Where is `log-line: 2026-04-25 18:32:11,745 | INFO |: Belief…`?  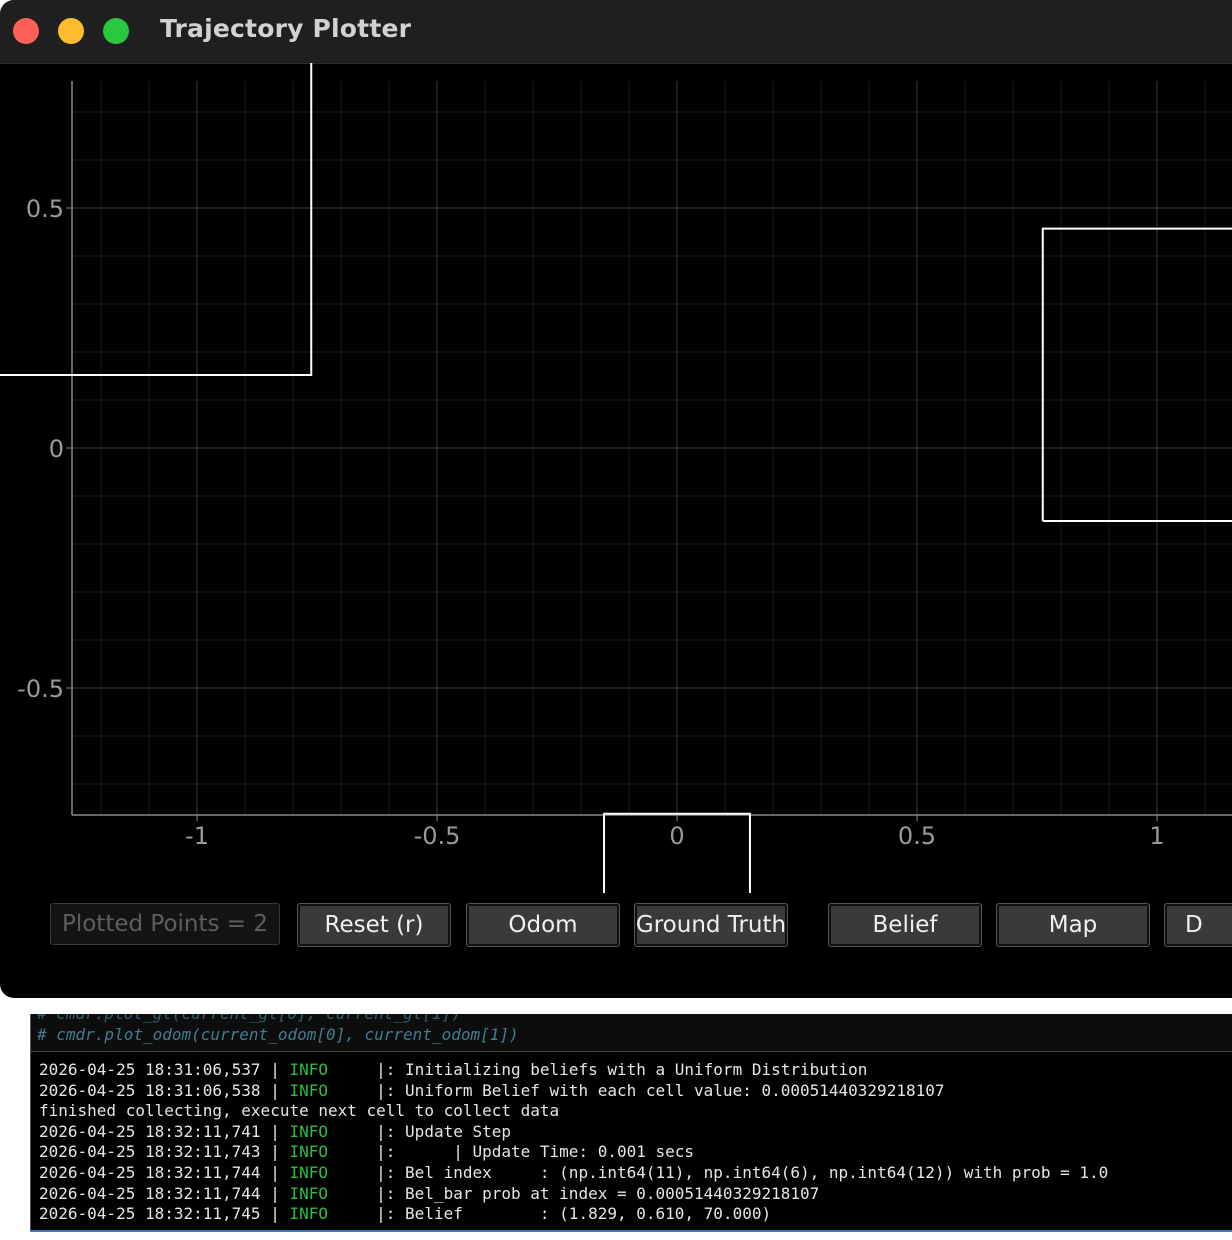
log-line: 2026-04-25 18:32:11,745 | INFO |: Belief… is located at coordinates (405, 1214).